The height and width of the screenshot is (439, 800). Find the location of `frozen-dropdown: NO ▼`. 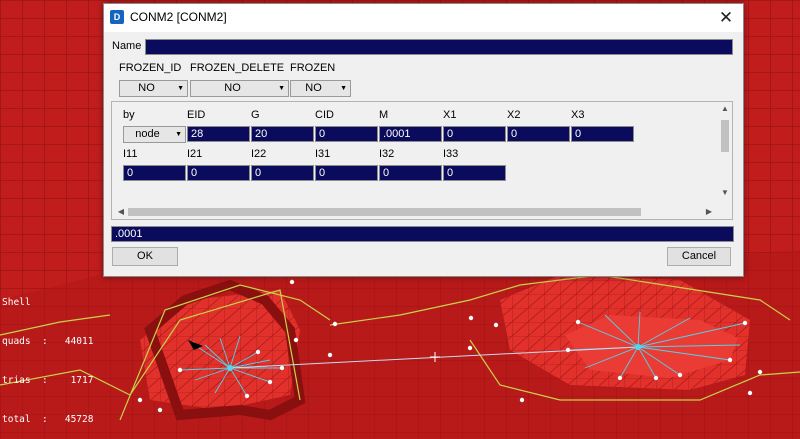

frozen-dropdown: NO ▼ is located at coordinates (320, 88).